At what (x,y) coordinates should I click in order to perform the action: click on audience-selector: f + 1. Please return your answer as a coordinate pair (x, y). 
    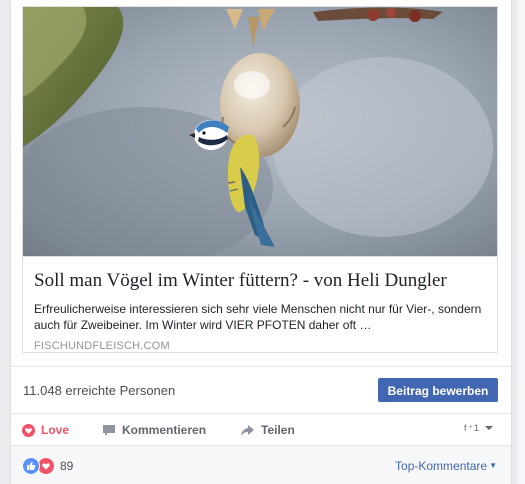
    Looking at the image, I should click on (479, 428).